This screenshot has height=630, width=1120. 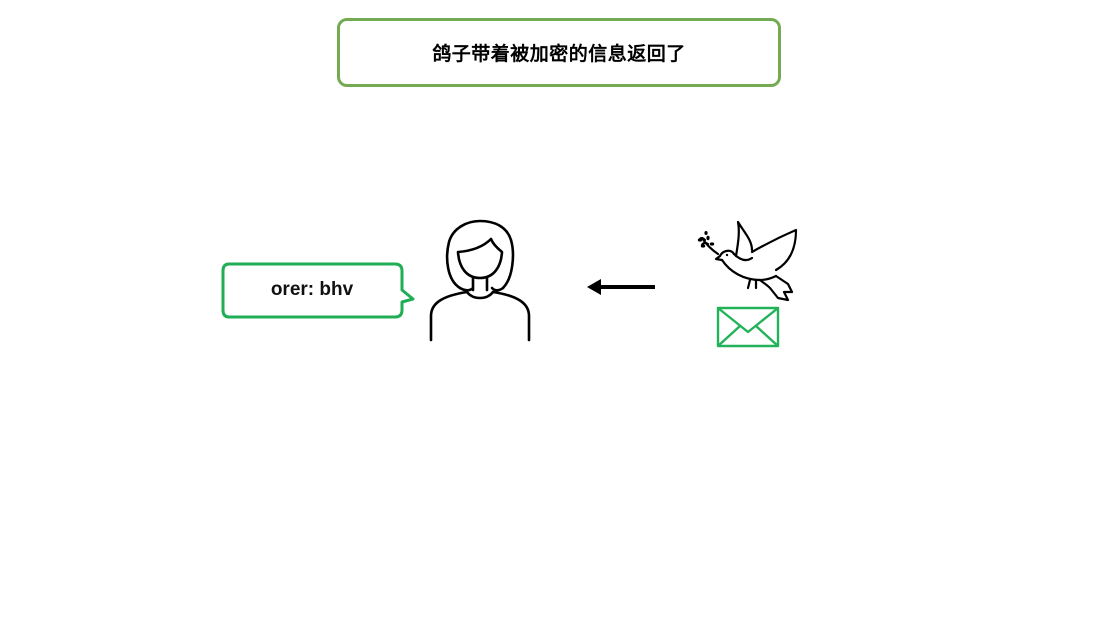 I want to click on arrow-left-icon, so click(x=621, y=287).